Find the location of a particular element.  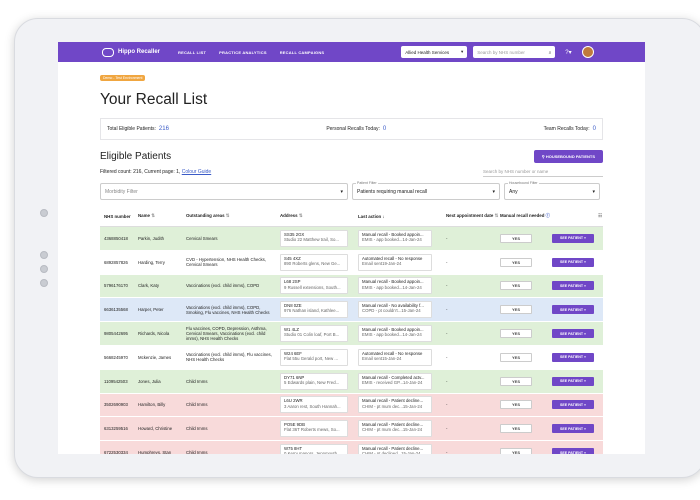

col-next-appt: Next appointment date ⇅ is located at coordinates (471, 216).